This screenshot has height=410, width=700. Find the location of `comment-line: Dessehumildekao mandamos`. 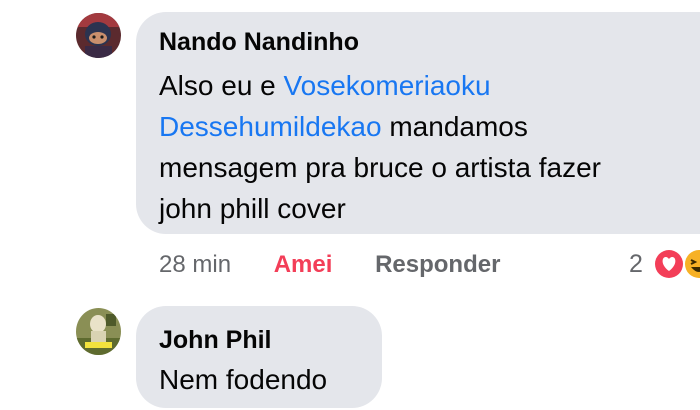

comment-line: Dessehumildekao mandamos is located at coordinates (429, 126).